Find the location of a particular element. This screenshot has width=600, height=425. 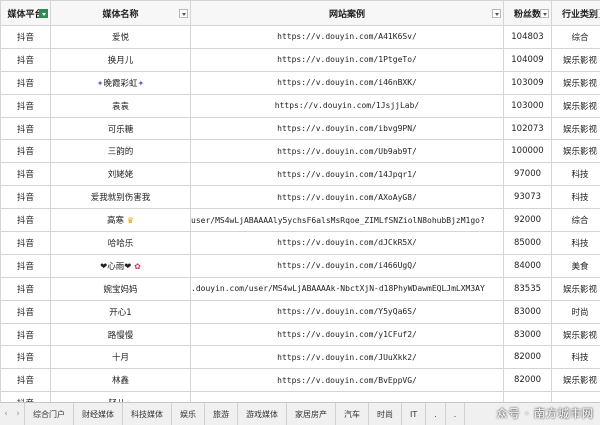

cell-name: 爱悦 is located at coordinates (121, 37).